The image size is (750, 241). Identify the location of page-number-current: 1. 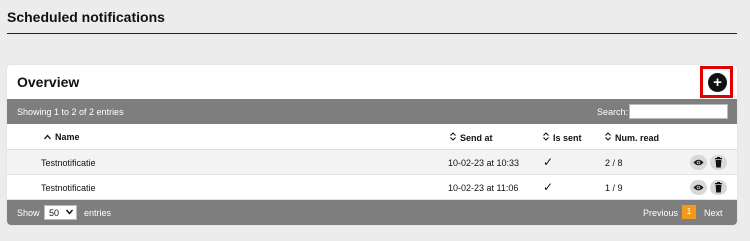
(689, 212).